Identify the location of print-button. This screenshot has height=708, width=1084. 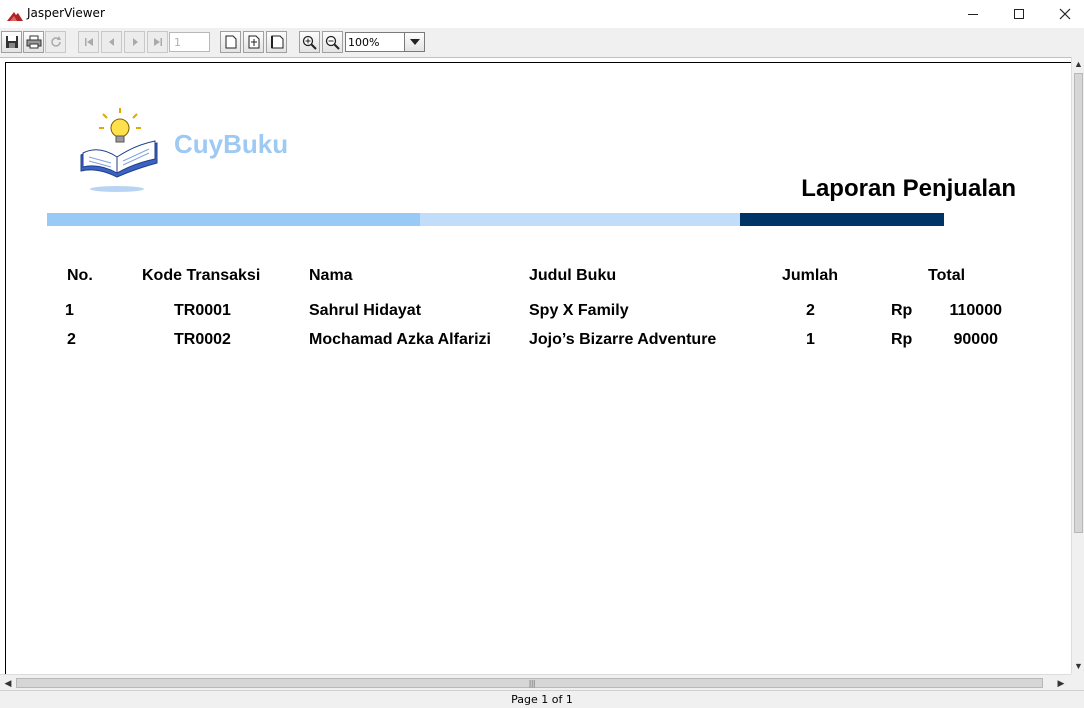
(33, 42).